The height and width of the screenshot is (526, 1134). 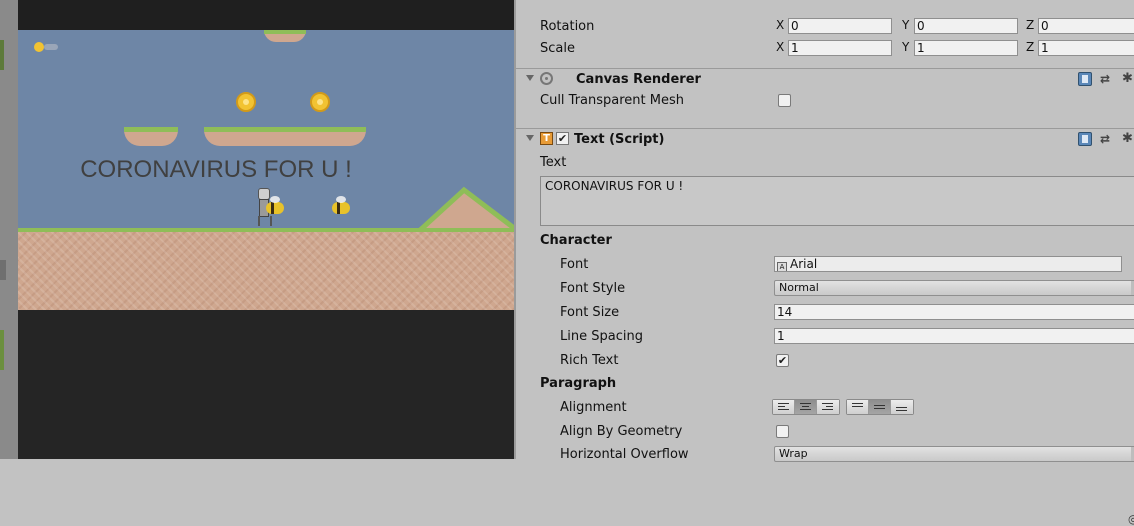 What do you see at coordinates (601, 336) in the screenshot?
I see `line-spacing-label: Line Spacing` at bounding box center [601, 336].